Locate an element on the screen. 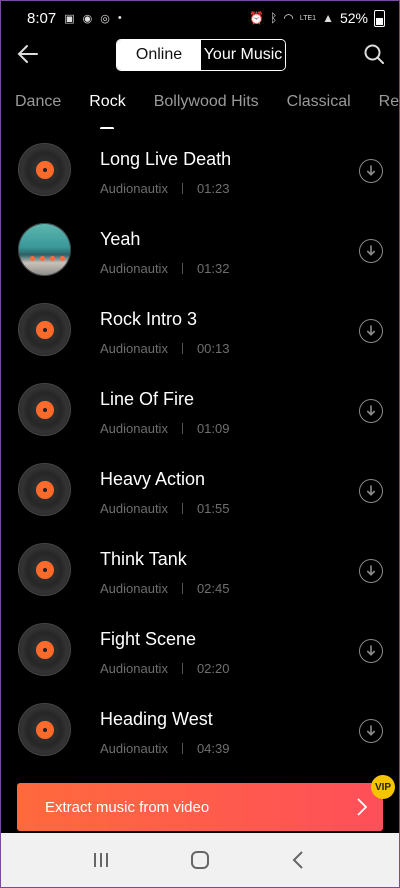  segment-your-music: Your Music is located at coordinates (243, 55).